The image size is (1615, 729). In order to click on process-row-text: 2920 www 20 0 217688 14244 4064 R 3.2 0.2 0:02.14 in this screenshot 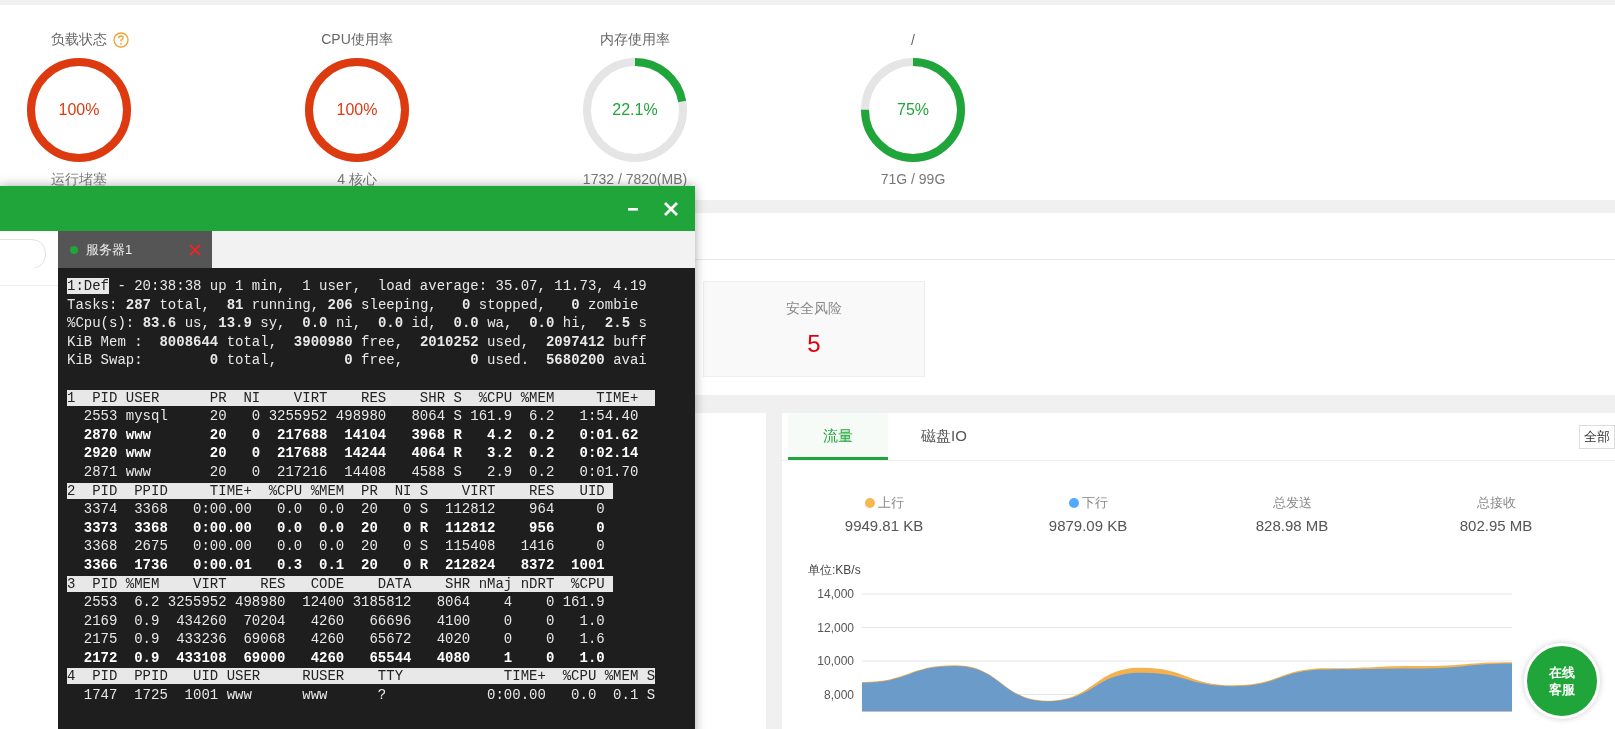, I will do `click(360, 453)`.